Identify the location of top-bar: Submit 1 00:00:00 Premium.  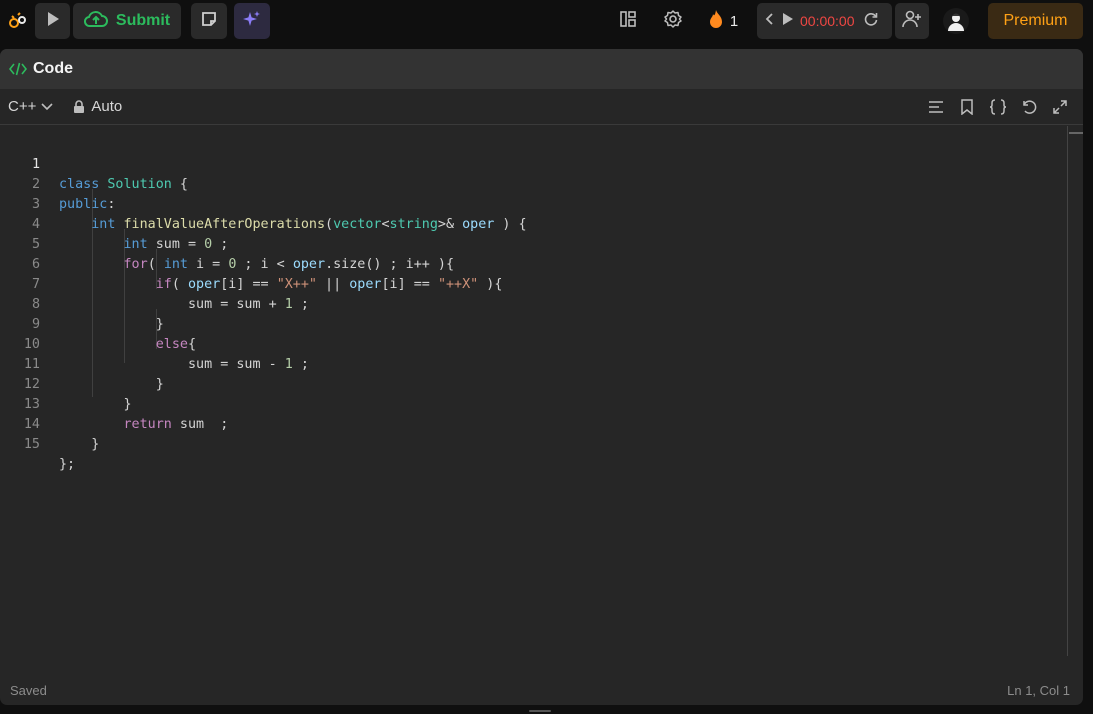
(546, 22).